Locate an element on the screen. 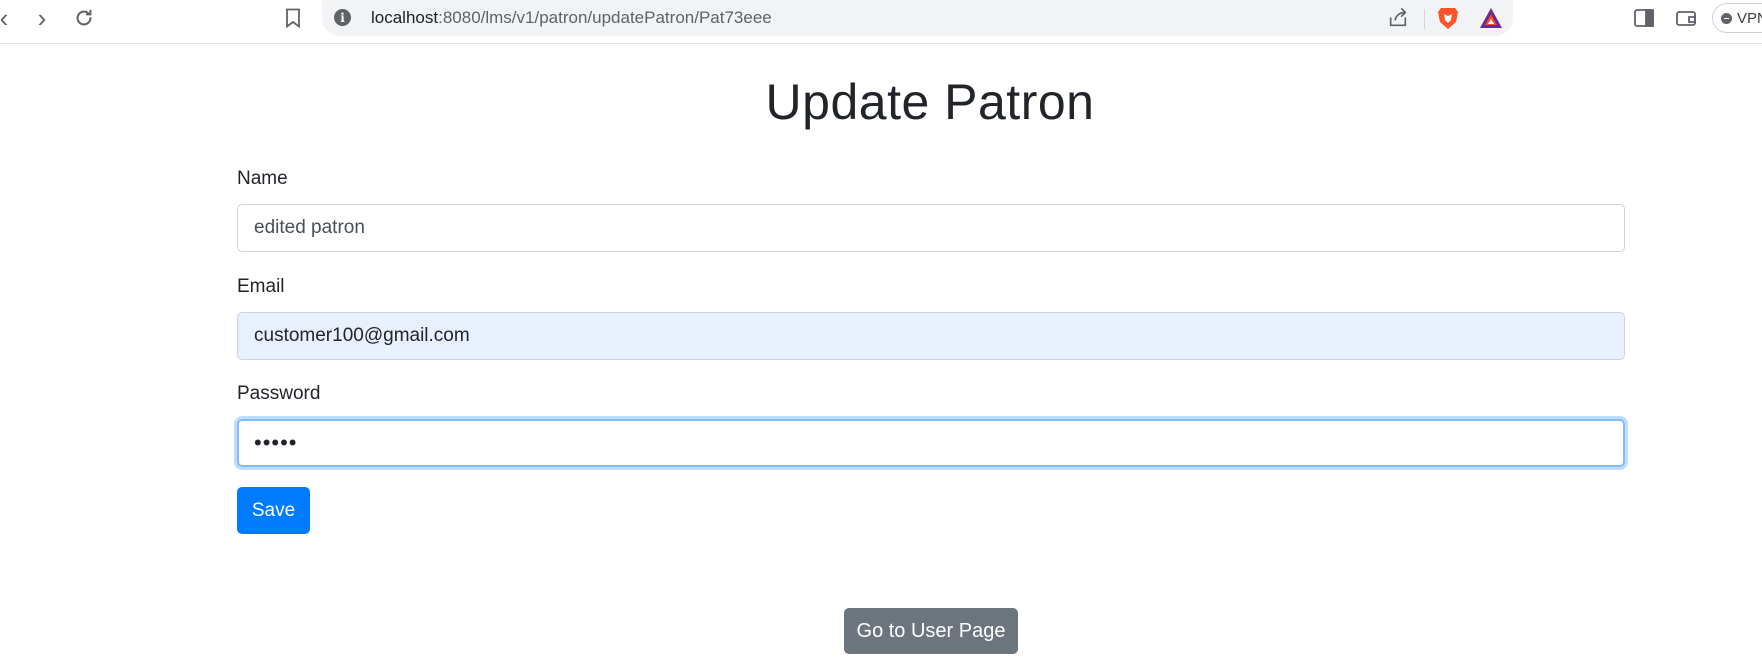  email-value: customer100@gmail.com is located at coordinates (362, 335).